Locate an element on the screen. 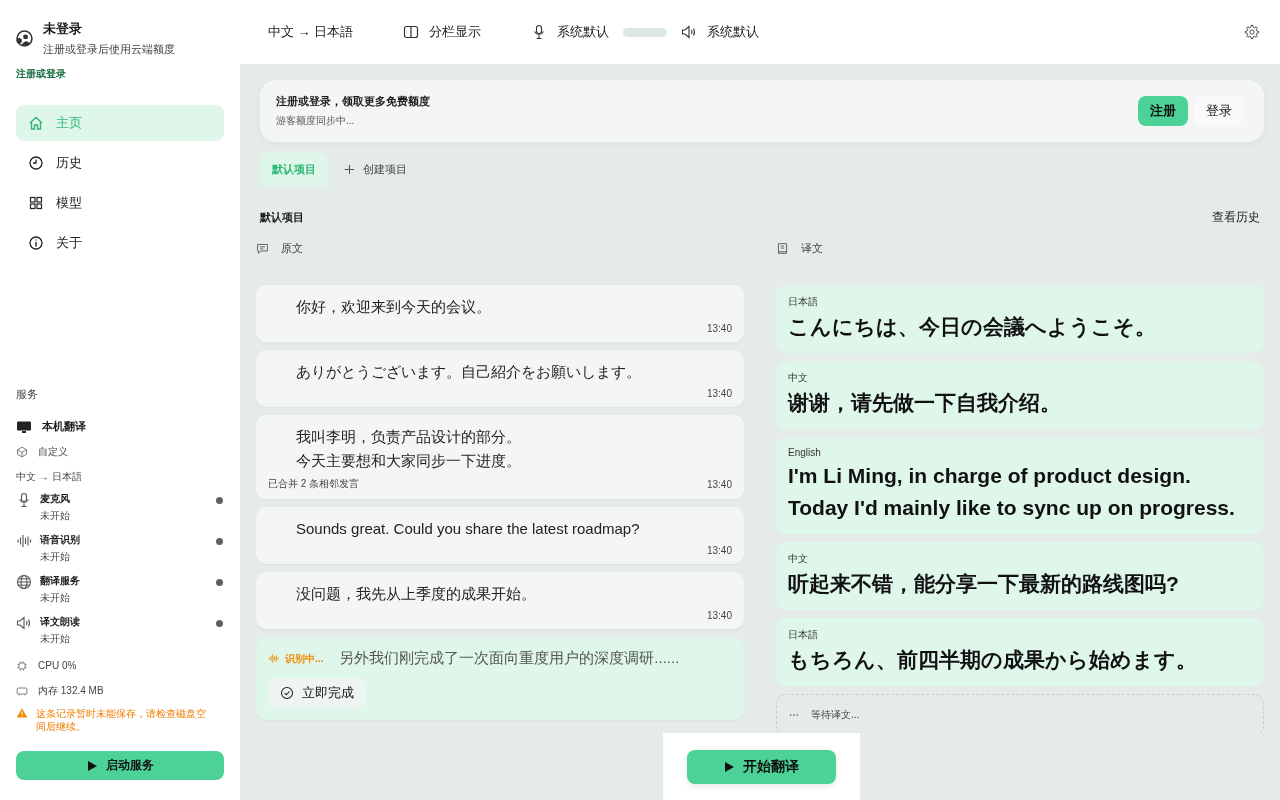 This screenshot has width=1280, height=800. translation-text: 听起来不错，能分享一下最新的路线图吗? is located at coordinates (984, 584).